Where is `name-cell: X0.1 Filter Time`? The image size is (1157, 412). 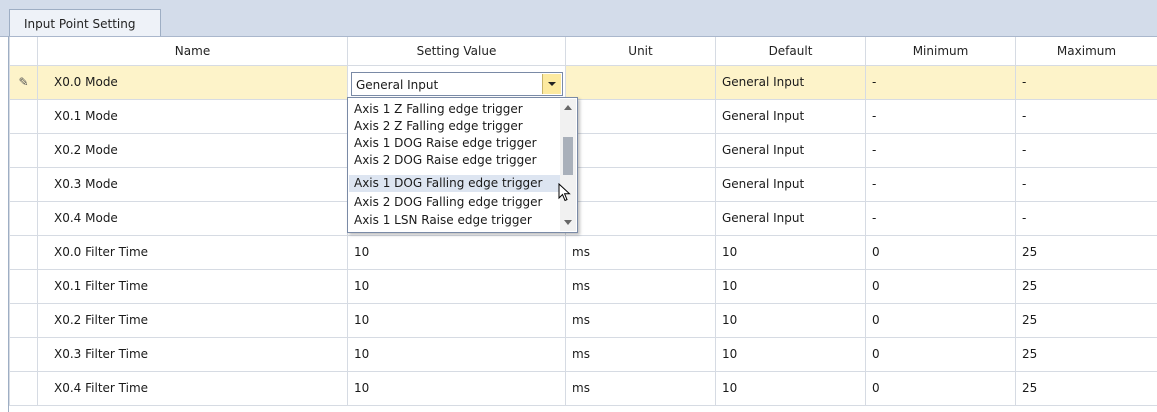 name-cell: X0.1 Filter Time is located at coordinates (192, 286).